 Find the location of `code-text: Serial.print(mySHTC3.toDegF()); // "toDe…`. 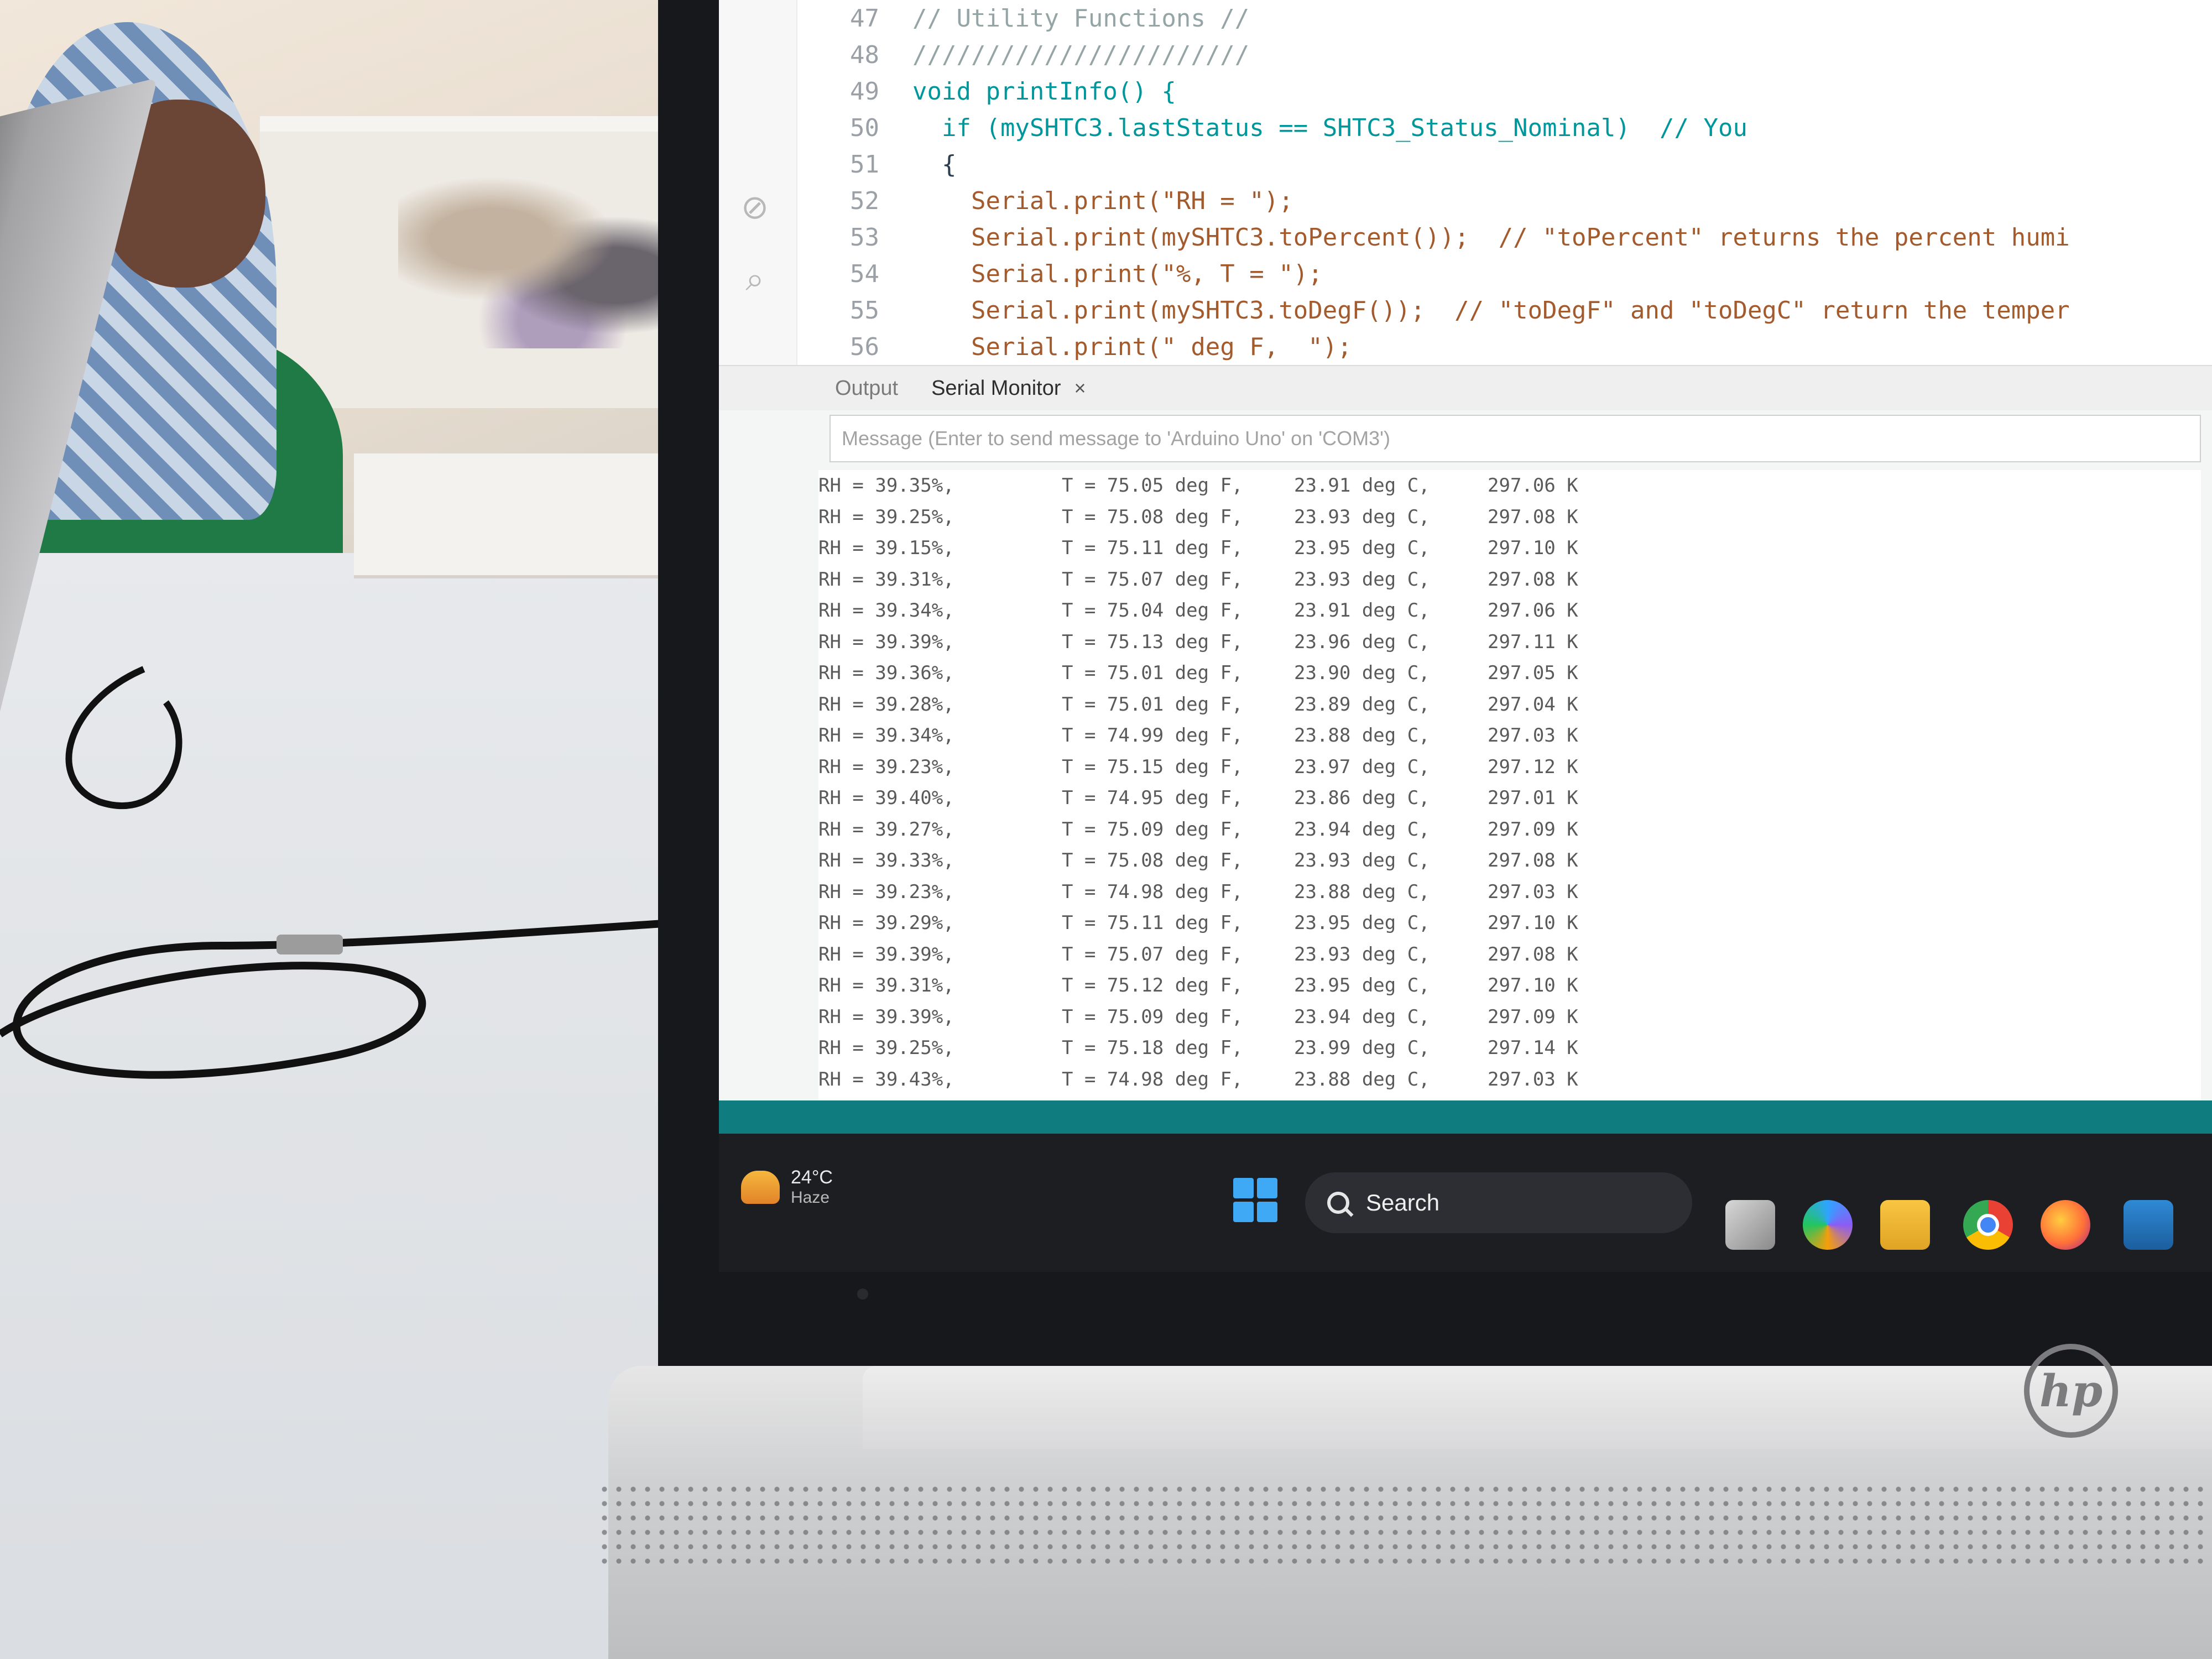

code-text: Serial.print(mySHTC3.toDegF()); // "toDe… is located at coordinates (1491, 311).